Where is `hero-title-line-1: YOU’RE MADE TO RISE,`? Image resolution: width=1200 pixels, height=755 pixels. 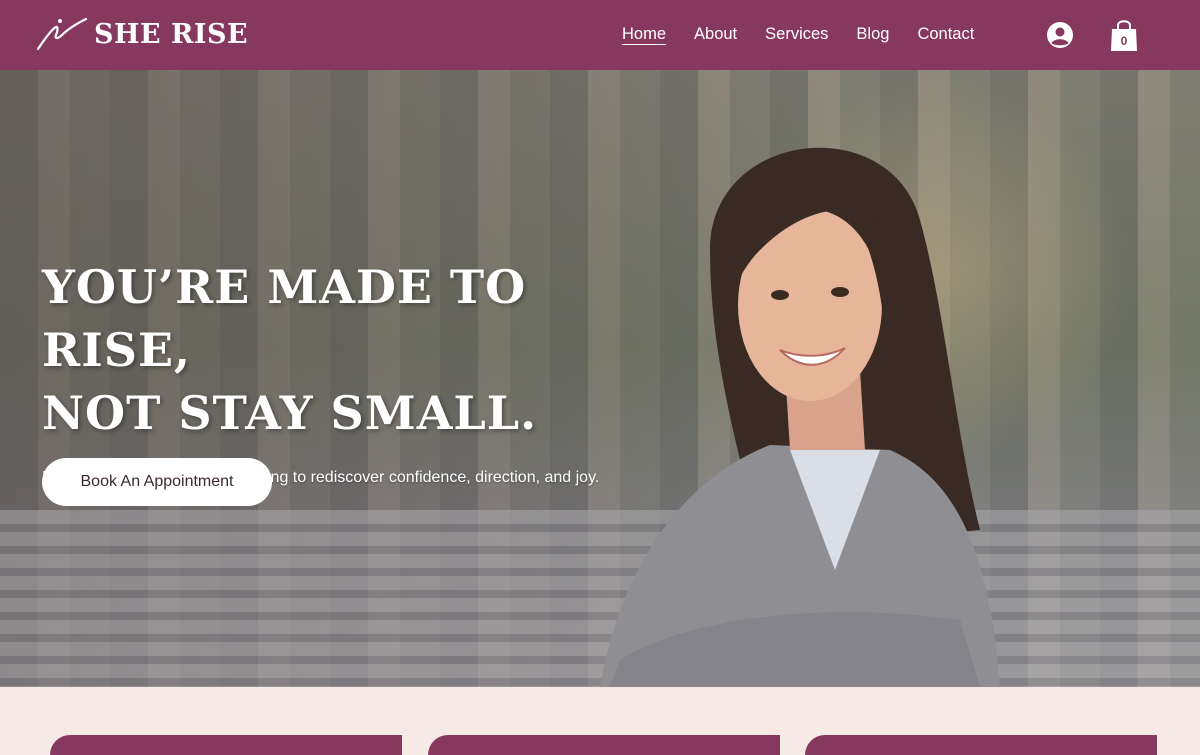
hero-title-line-1: YOU’RE MADE TO RISE, is located at coordinates (284, 318).